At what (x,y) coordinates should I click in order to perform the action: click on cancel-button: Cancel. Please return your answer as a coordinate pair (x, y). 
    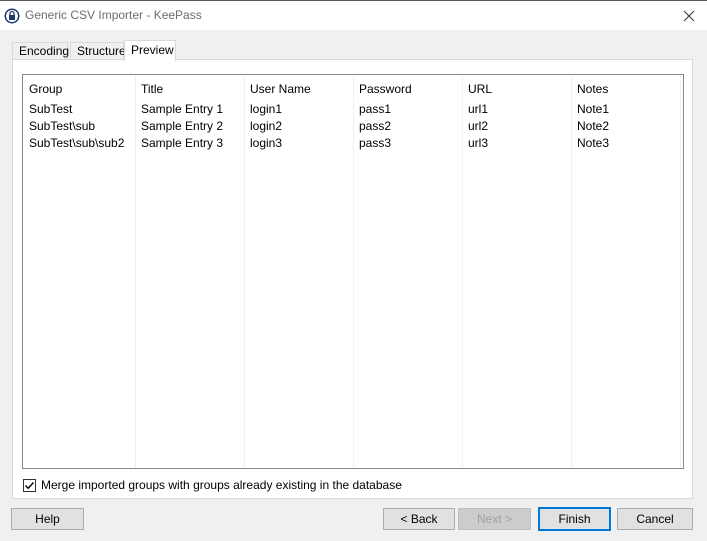
    Looking at the image, I should click on (655, 519).